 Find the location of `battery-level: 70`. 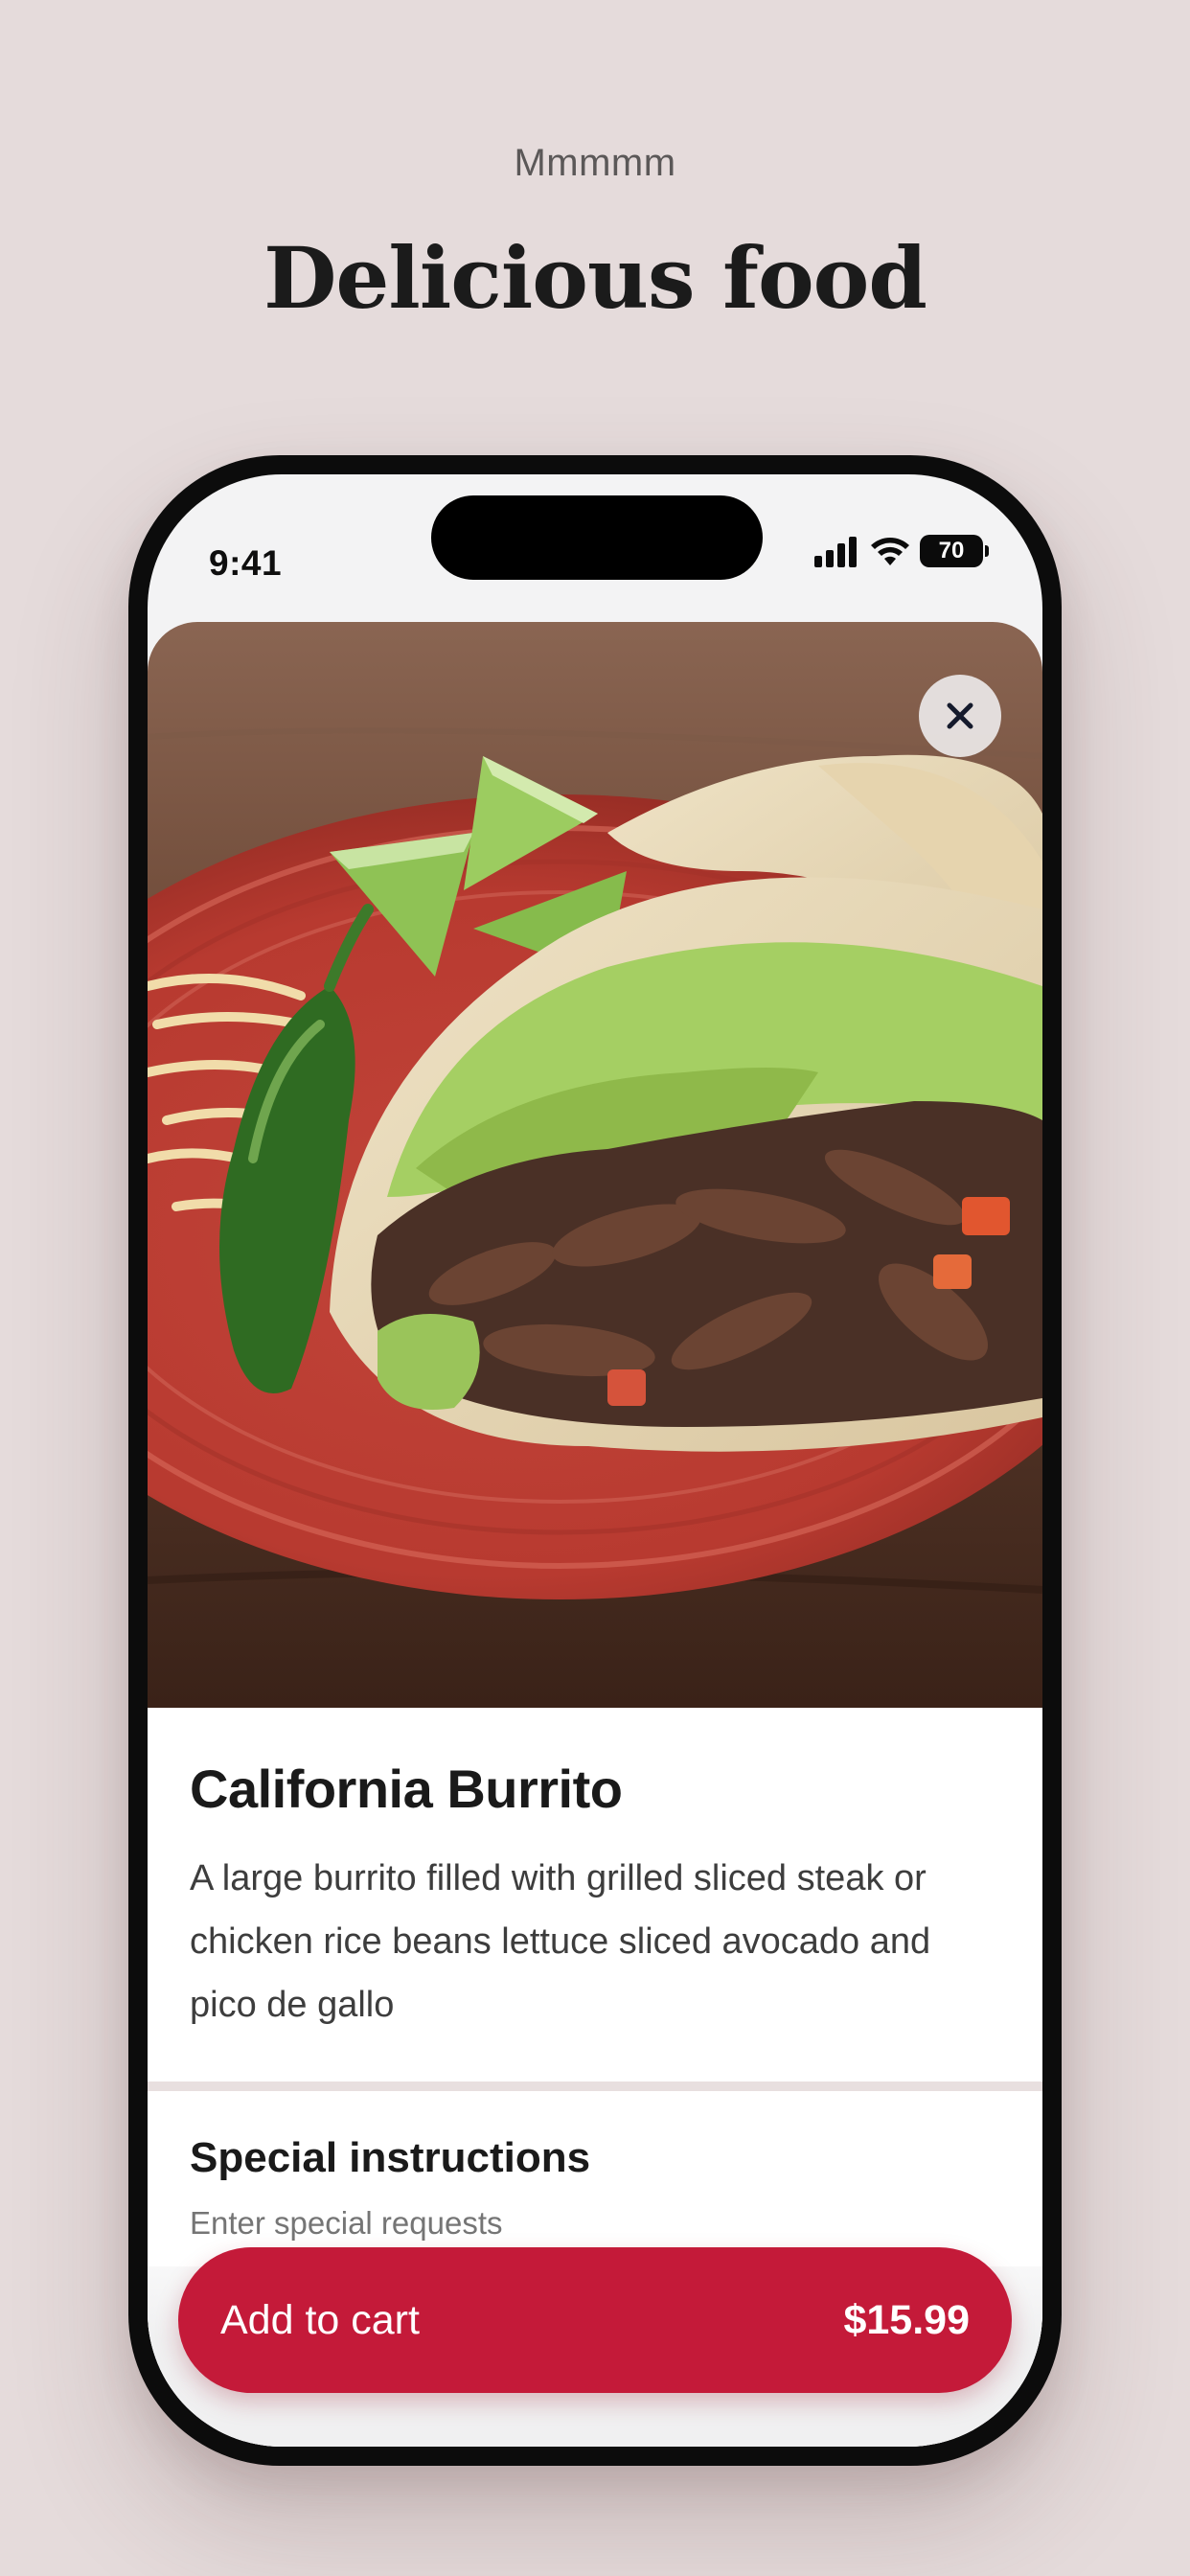

battery-level: 70 is located at coordinates (952, 551).